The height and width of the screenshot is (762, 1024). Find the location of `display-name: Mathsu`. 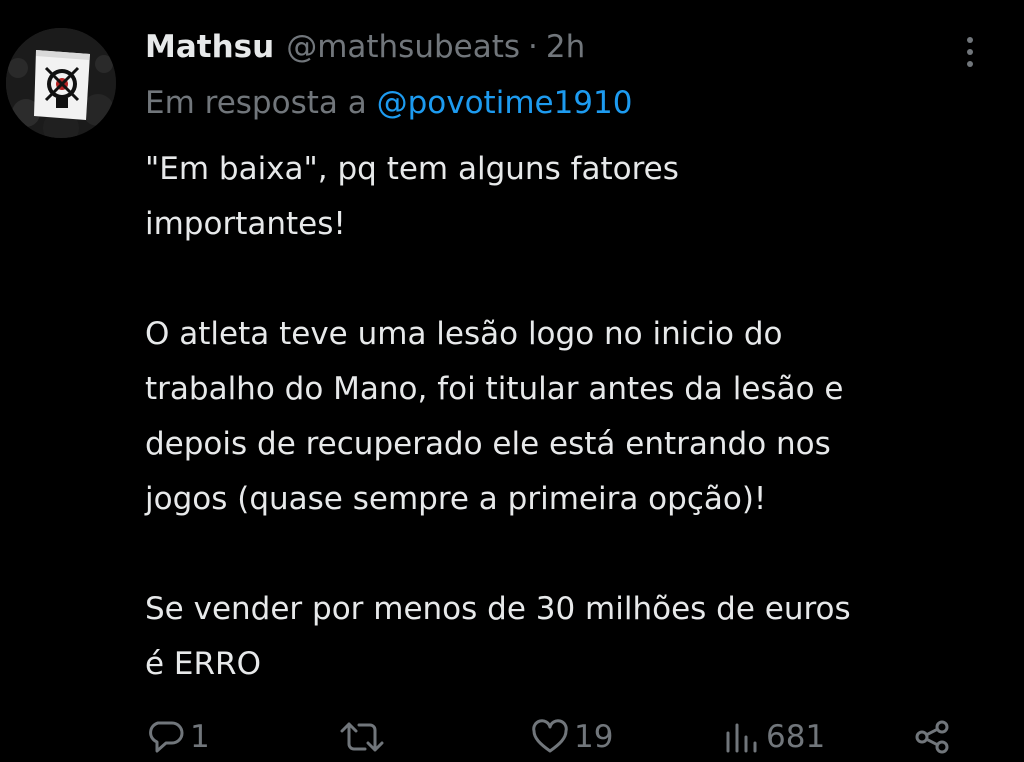

display-name: Mathsu is located at coordinates (209, 47).